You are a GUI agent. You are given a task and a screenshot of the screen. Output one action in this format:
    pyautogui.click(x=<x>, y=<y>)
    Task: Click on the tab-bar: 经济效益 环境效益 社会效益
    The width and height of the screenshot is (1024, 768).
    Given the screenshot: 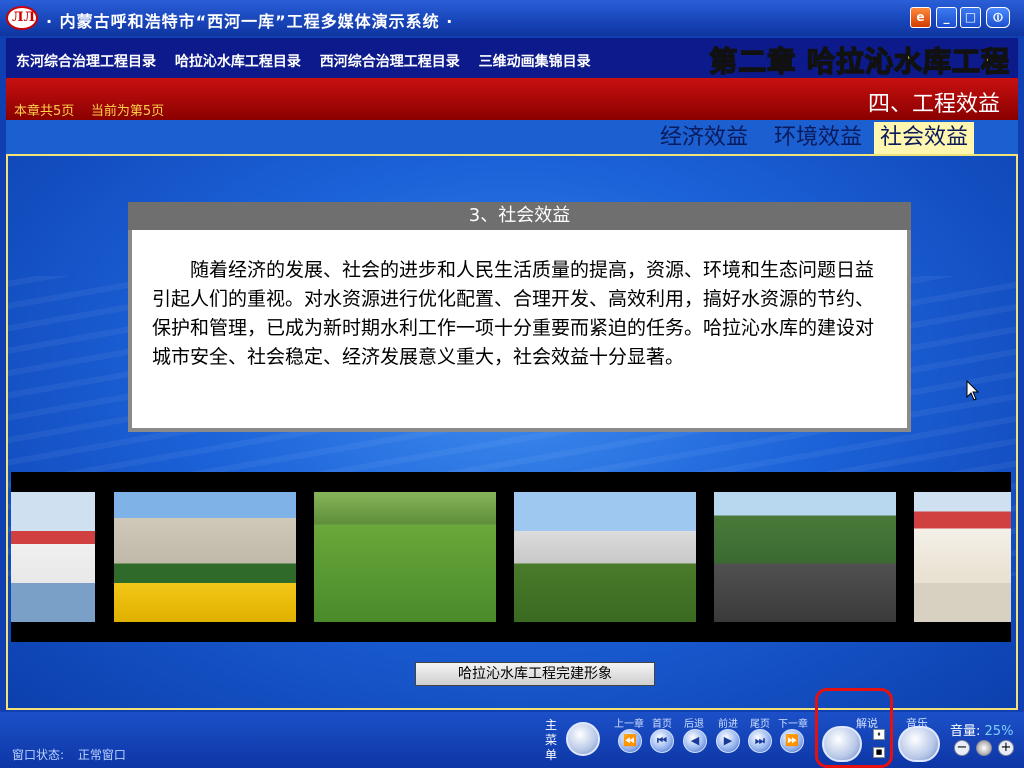 What is the action you would take?
    pyautogui.click(x=512, y=137)
    